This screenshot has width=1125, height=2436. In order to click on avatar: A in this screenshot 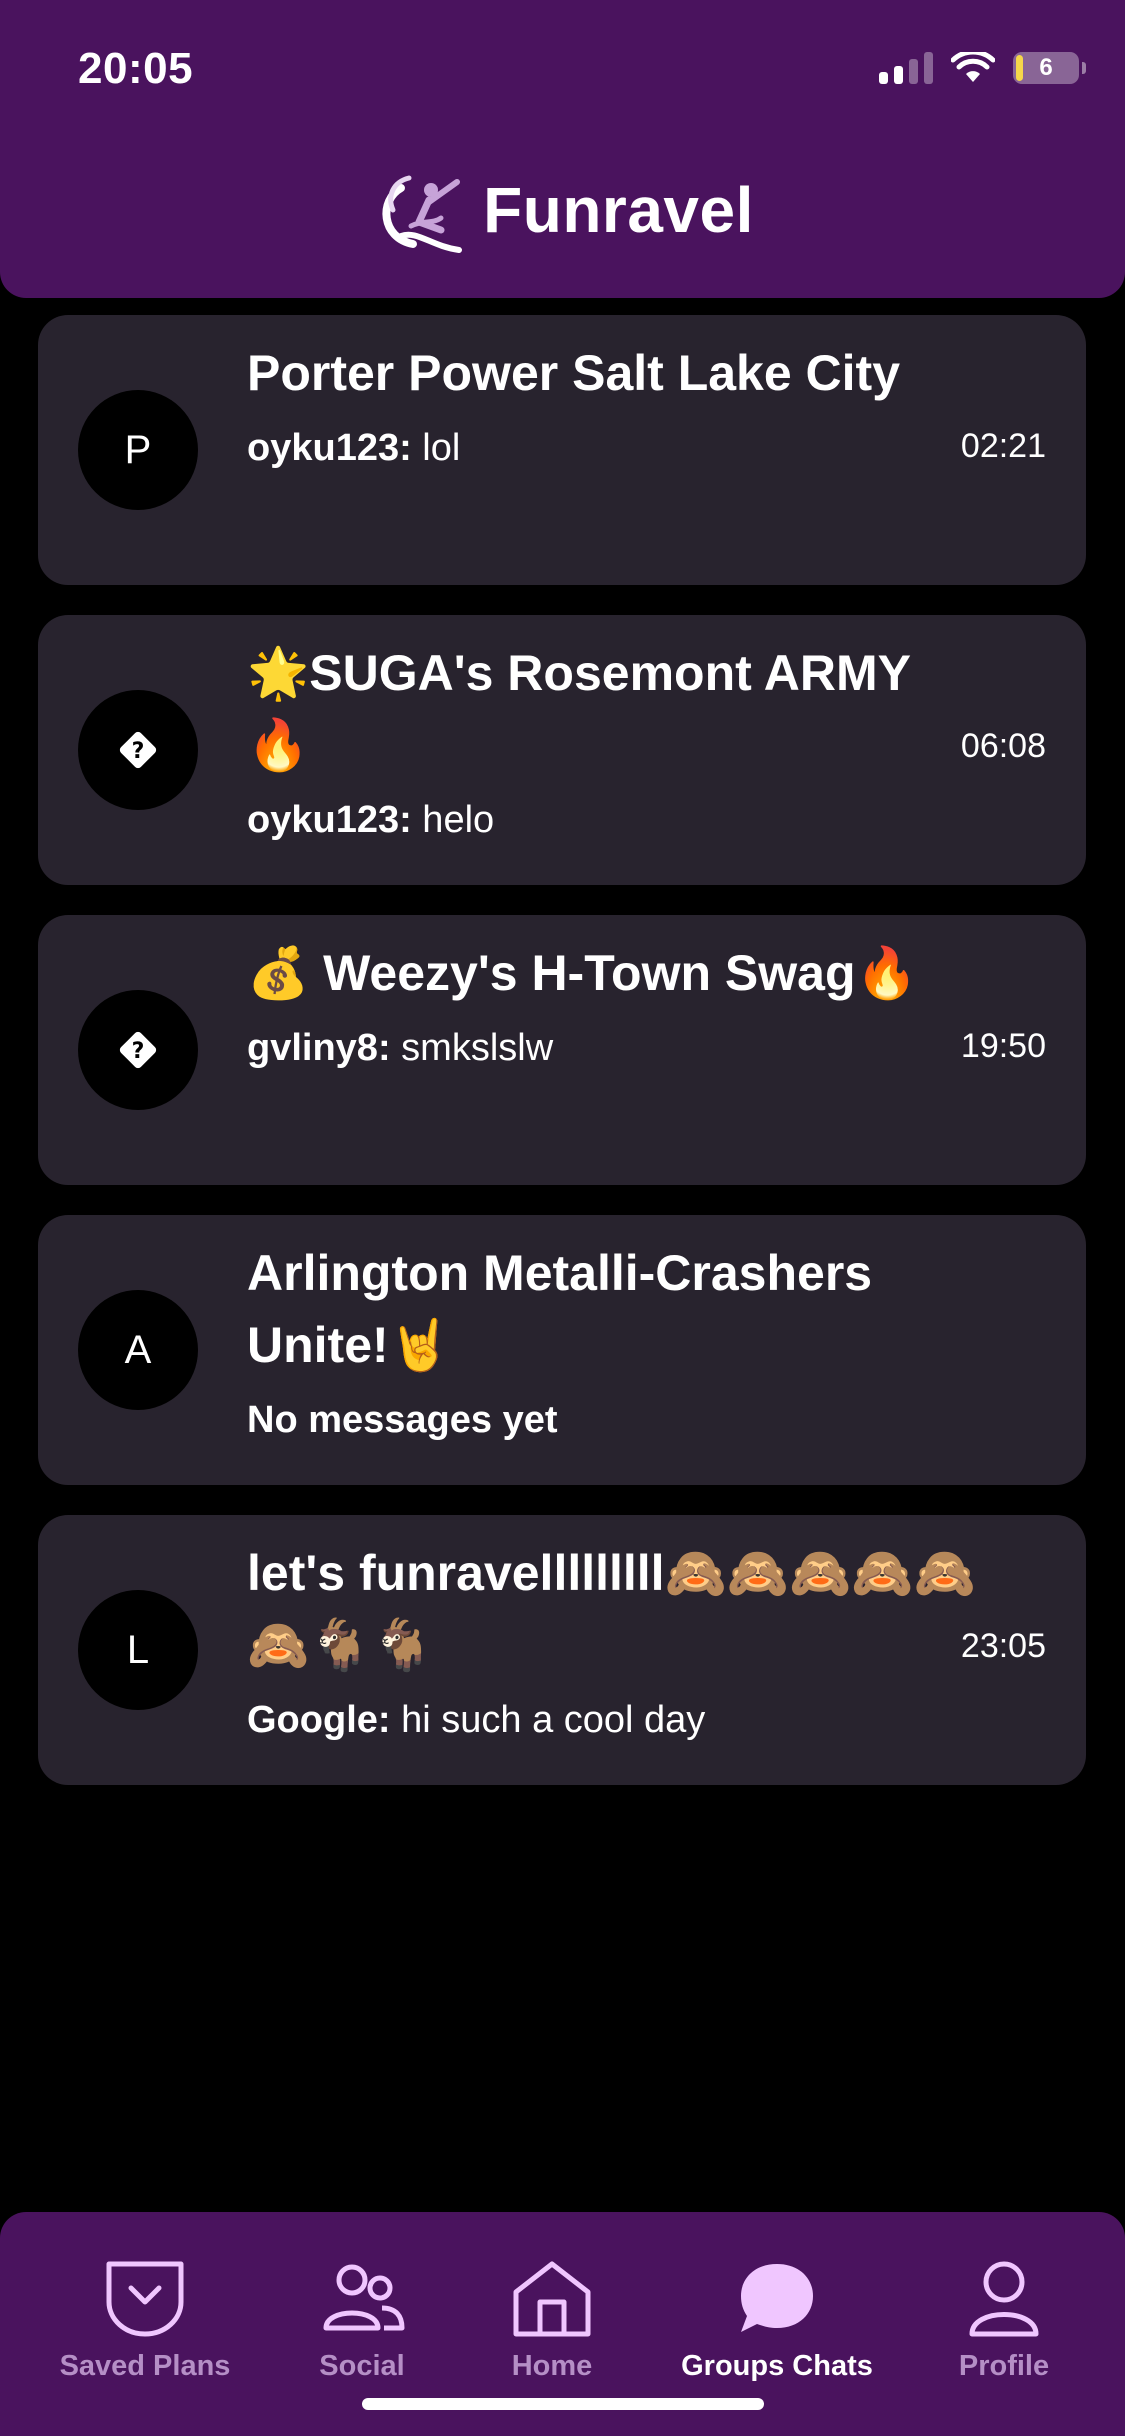, I will do `click(138, 1350)`.